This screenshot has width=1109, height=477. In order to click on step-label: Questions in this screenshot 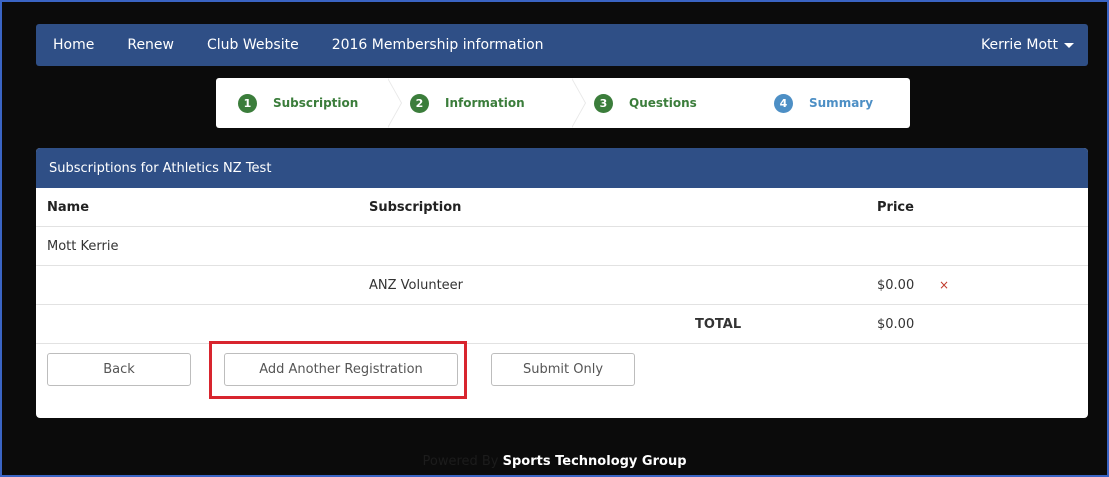, I will do `click(663, 103)`.